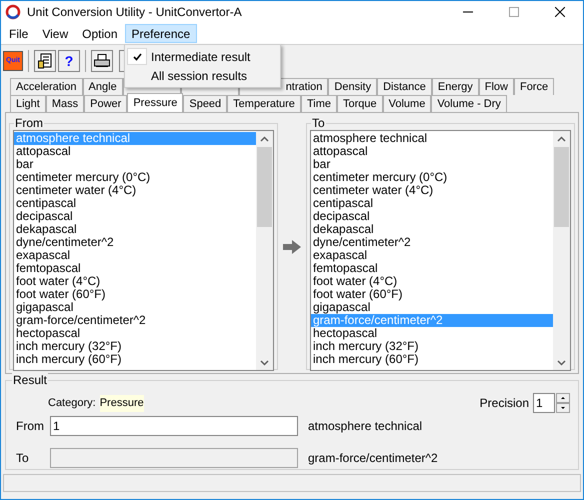  I want to click on window-title: Unit Conversion Utility - UnitConvertor-A, so click(134, 12).